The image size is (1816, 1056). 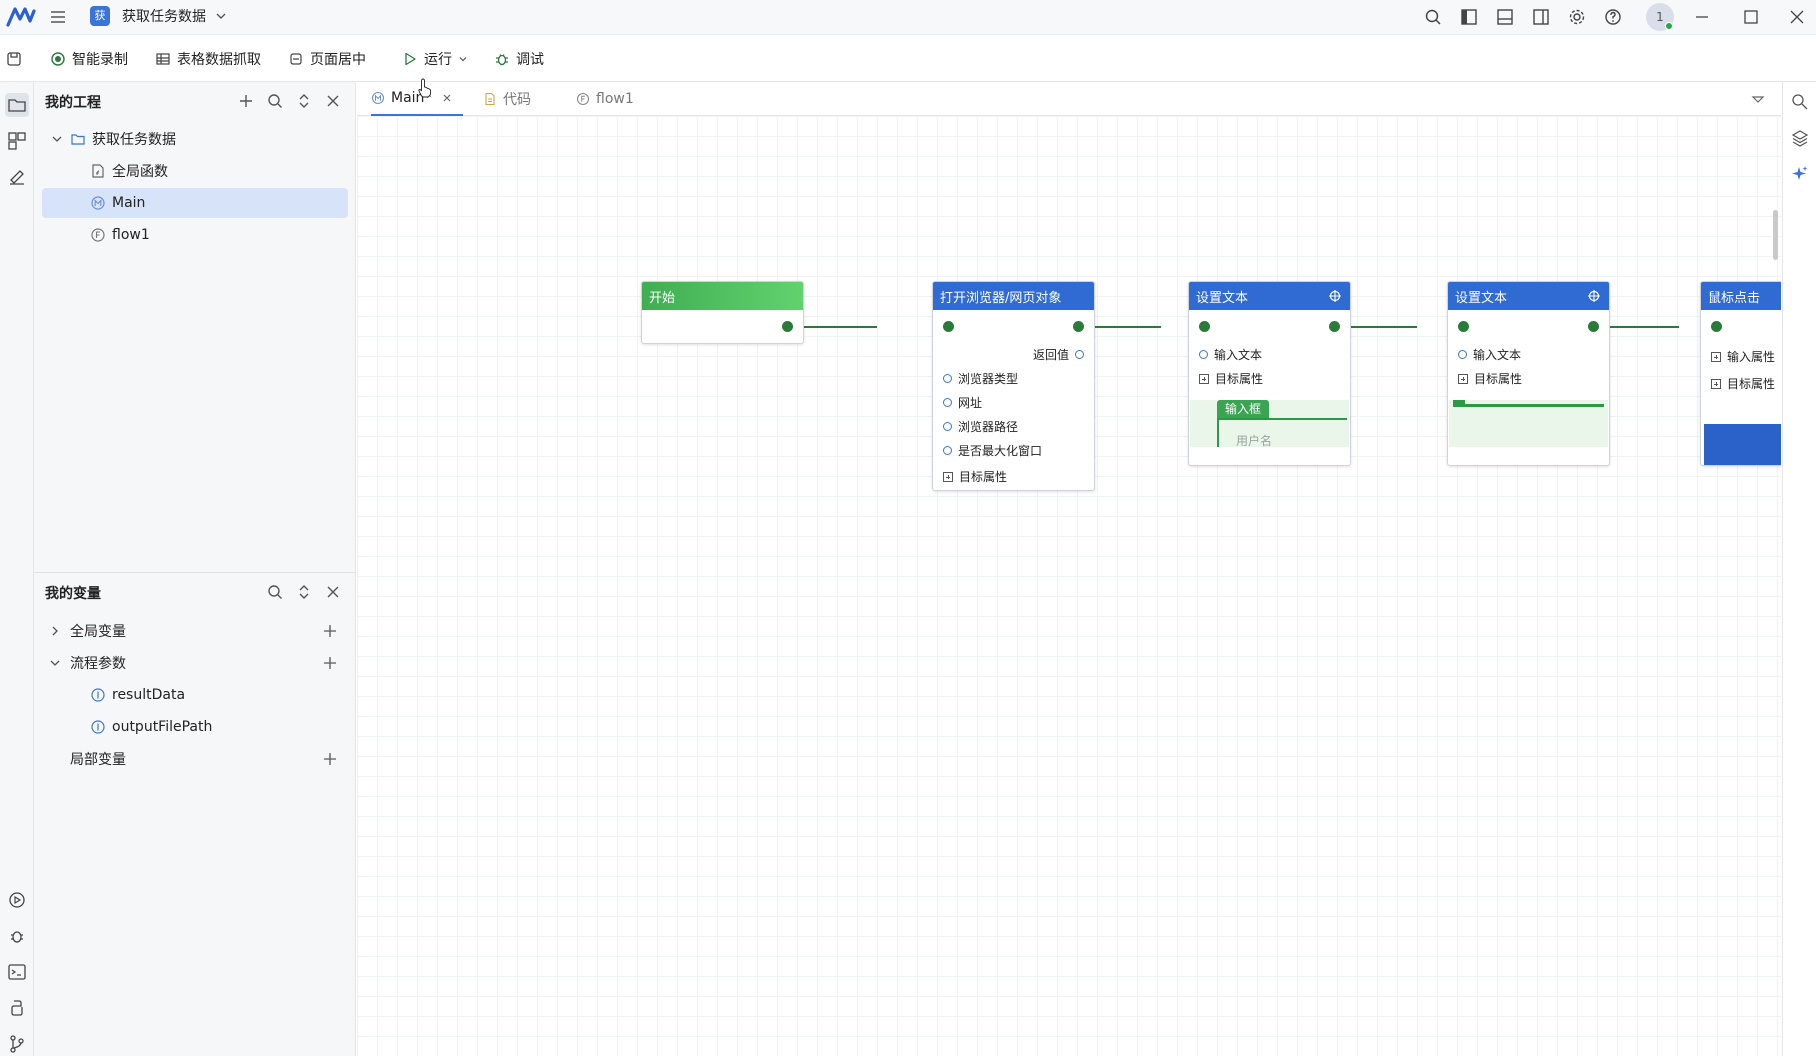 I want to click on tree-item-flow1: flow1, so click(x=195, y=235).